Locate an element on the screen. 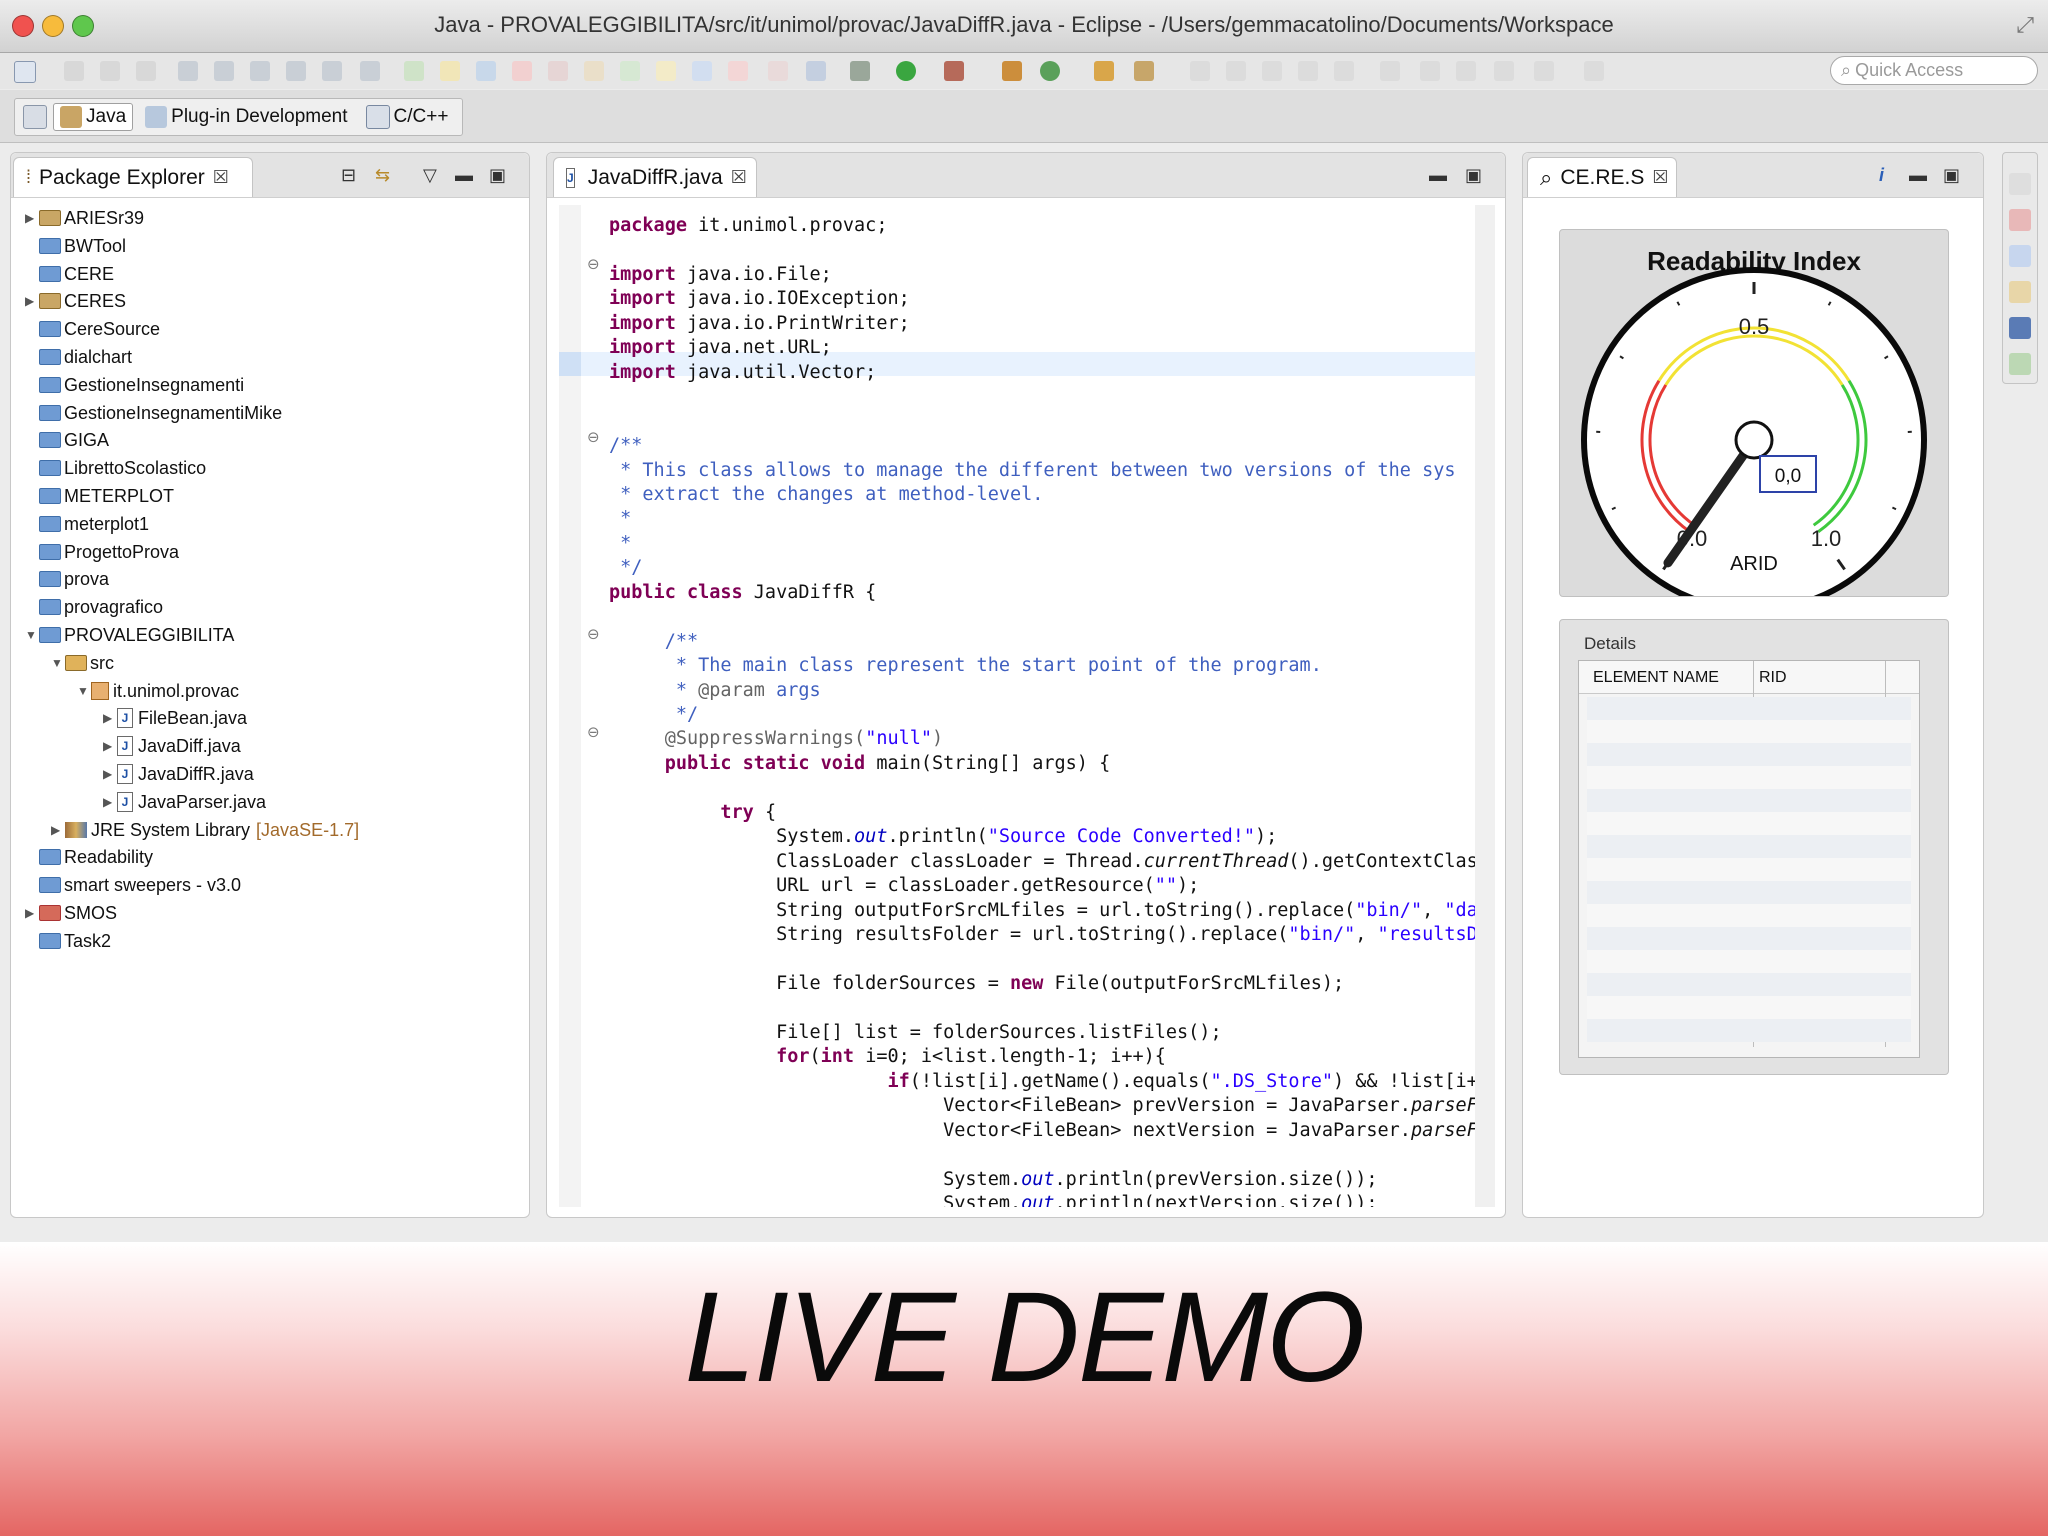  progress-icon is located at coordinates (2020, 364).